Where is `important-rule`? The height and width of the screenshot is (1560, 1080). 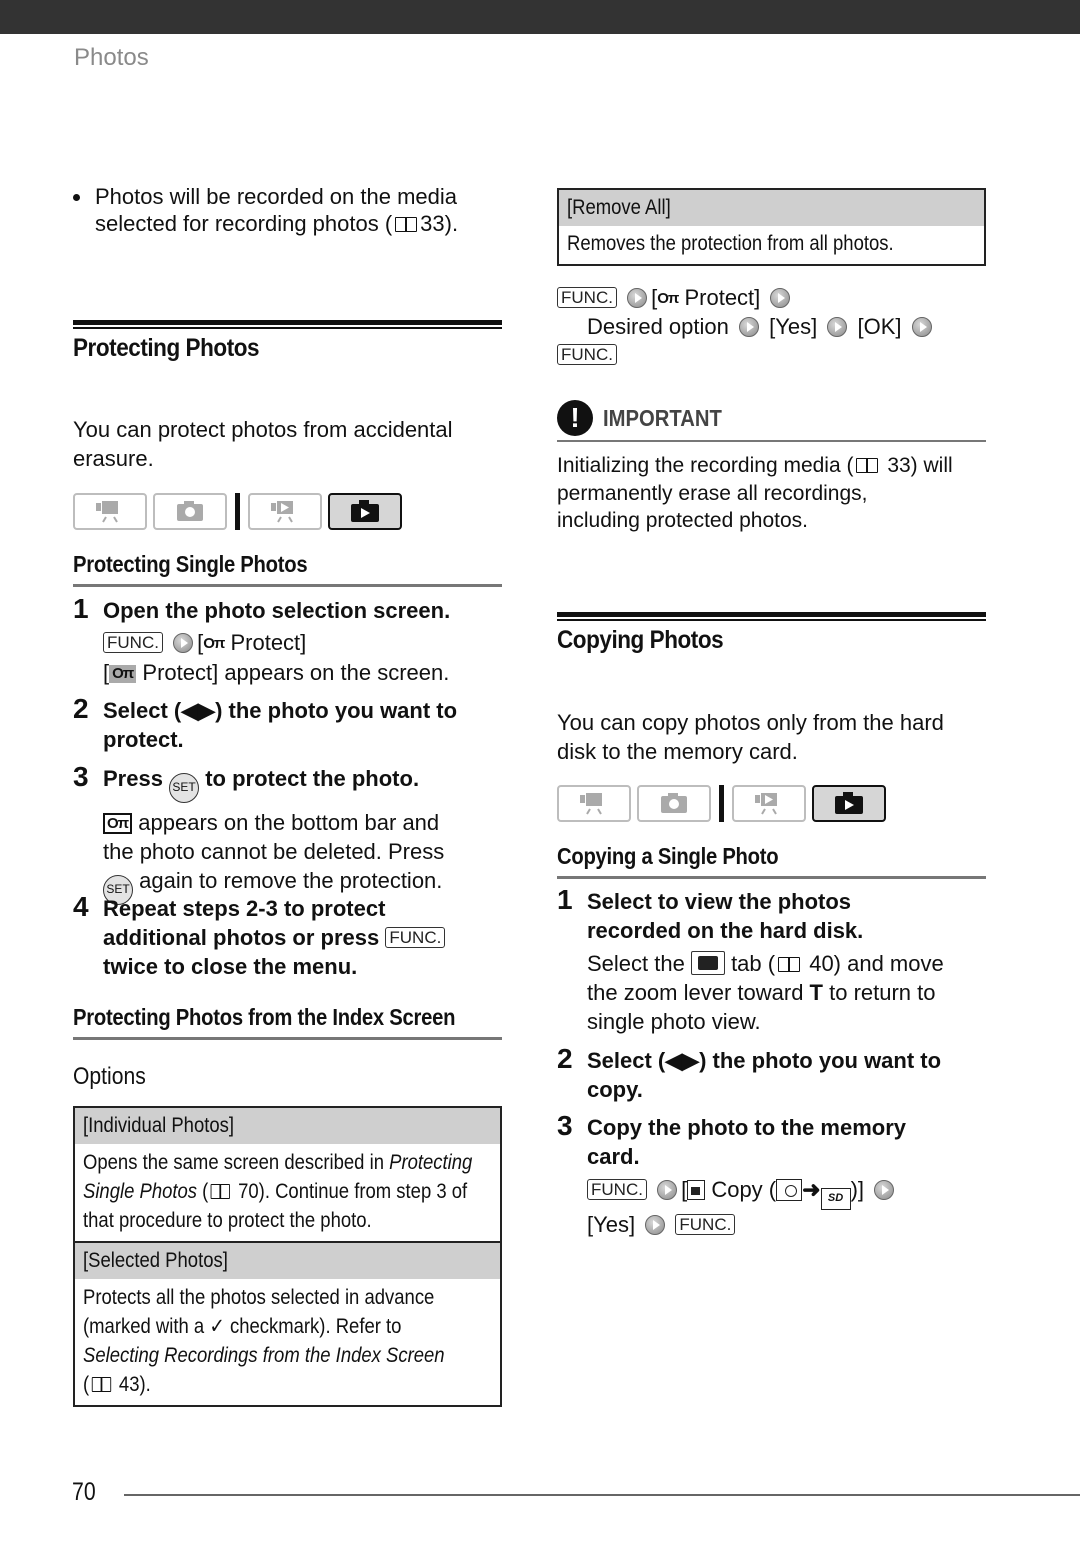
important-rule is located at coordinates (771, 441).